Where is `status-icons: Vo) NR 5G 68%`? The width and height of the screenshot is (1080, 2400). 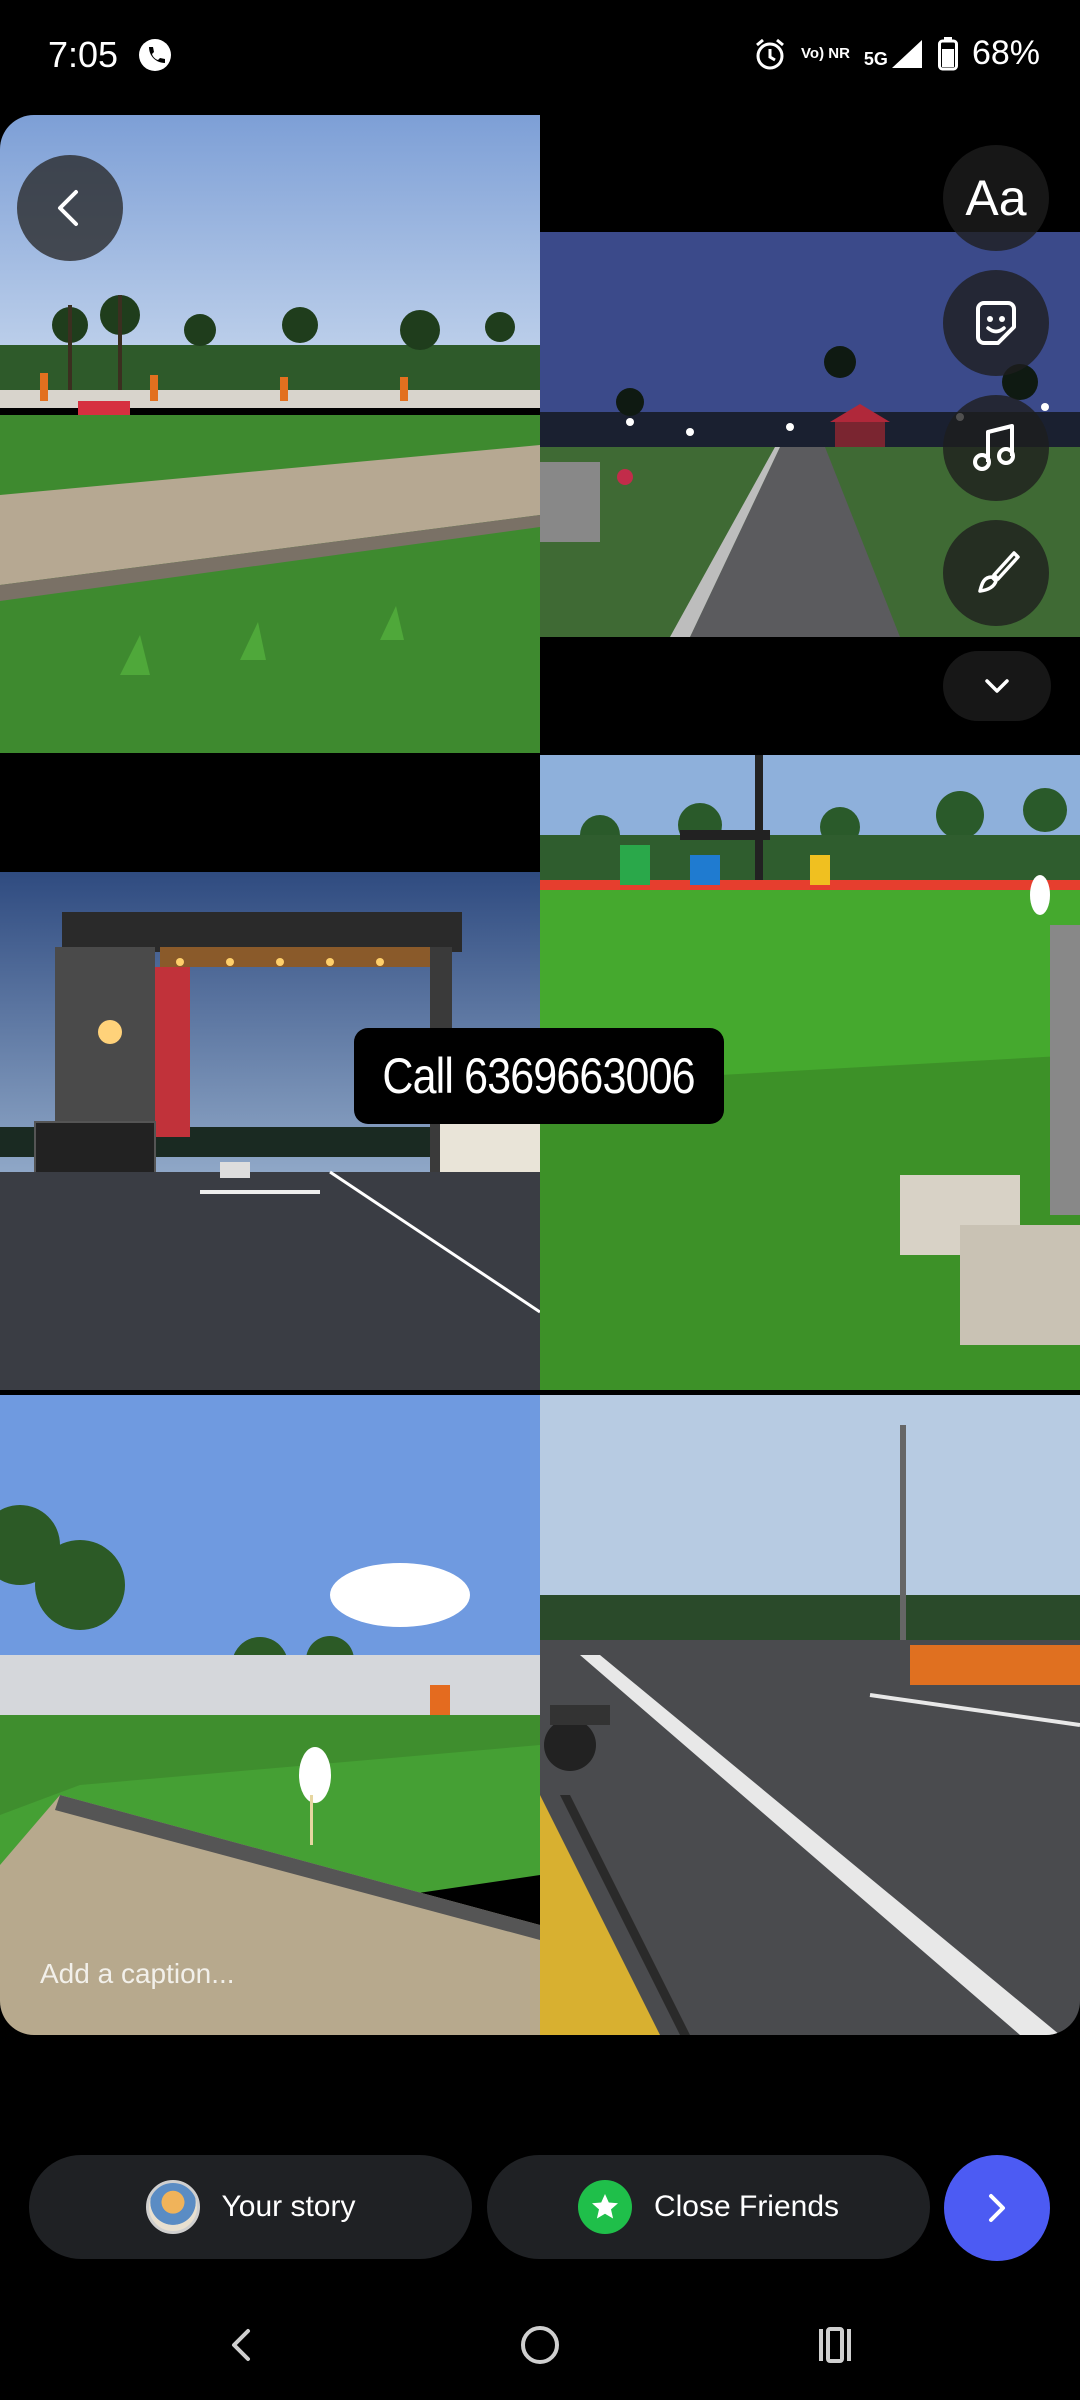 status-icons: Vo) NR 5G 68% is located at coordinates (896, 53).